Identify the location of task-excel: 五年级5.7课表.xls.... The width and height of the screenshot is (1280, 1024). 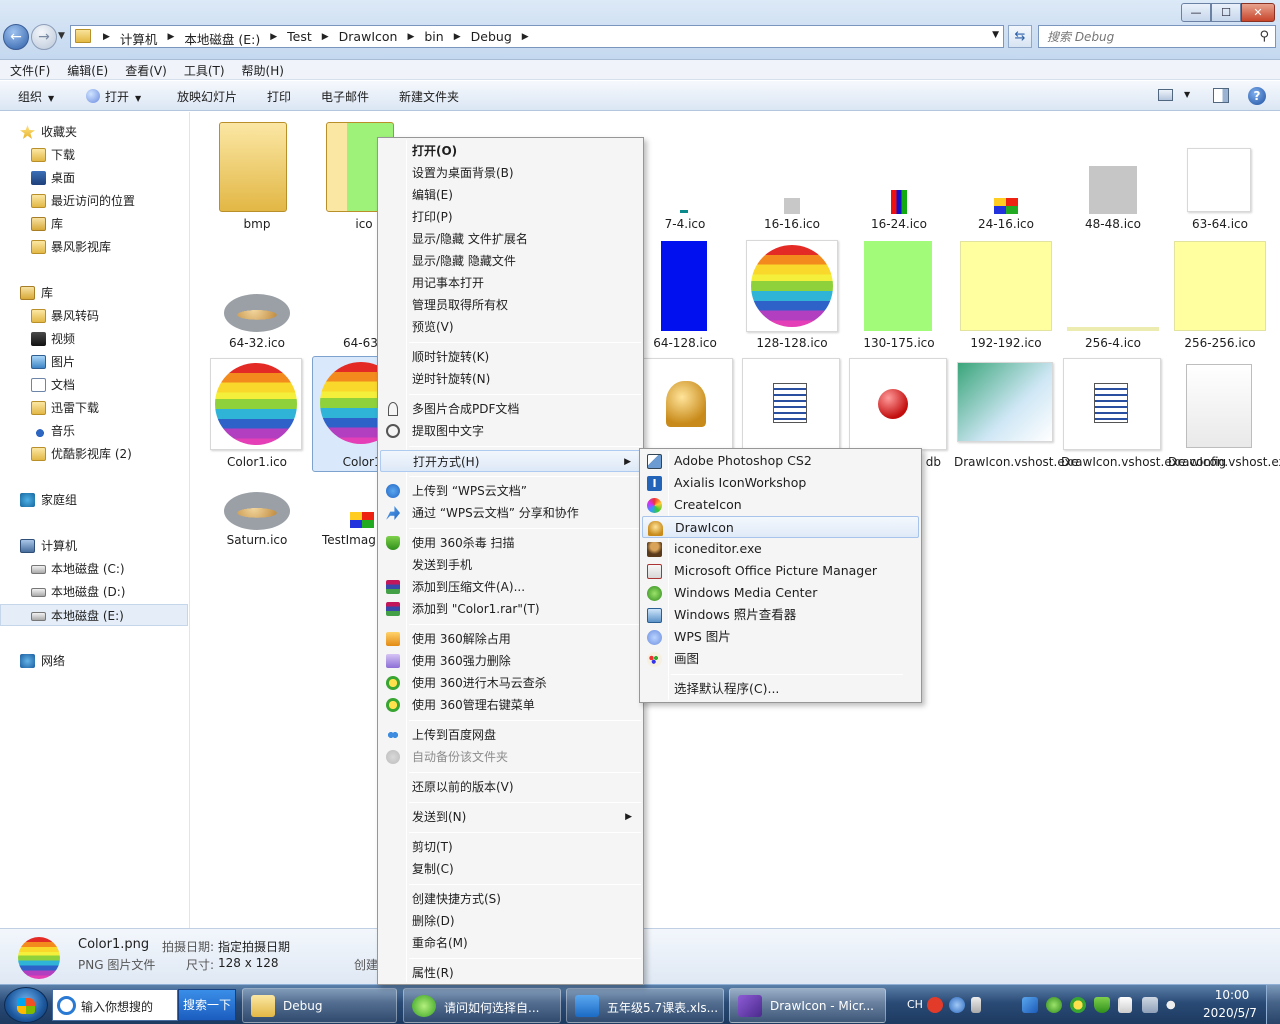
(645, 1005).